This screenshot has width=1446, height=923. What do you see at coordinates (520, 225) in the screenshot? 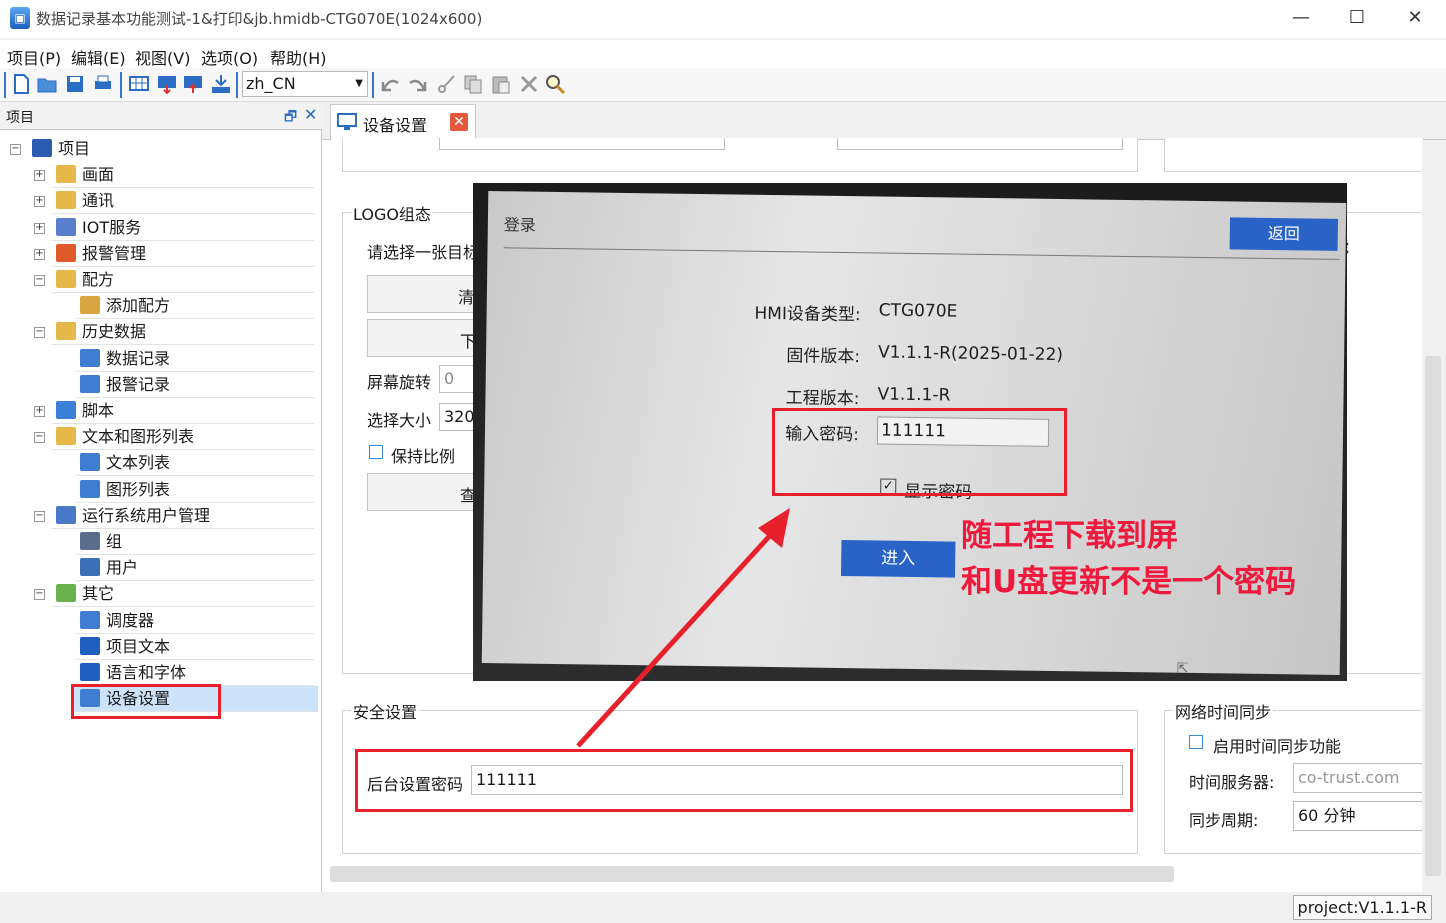
I see `hmi-login-title: 登录` at bounding box center [520, 225].